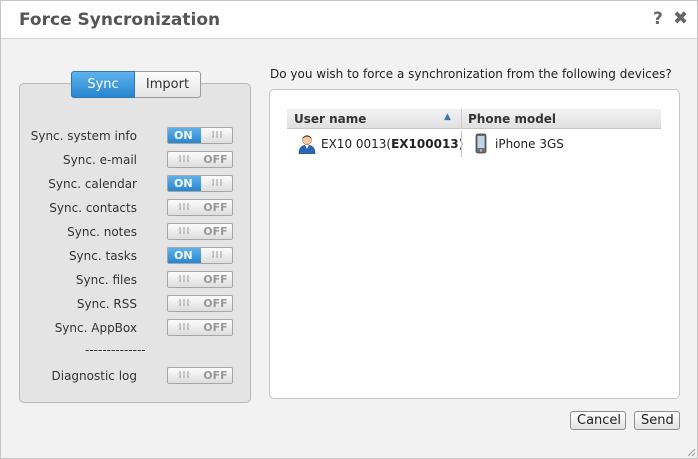 This screenshot has width=698, height=459. What do you see at coordinates (102, 256) in the screenshot?
I see `option-label: Sync. tasks` at bounding box center [102, 256].